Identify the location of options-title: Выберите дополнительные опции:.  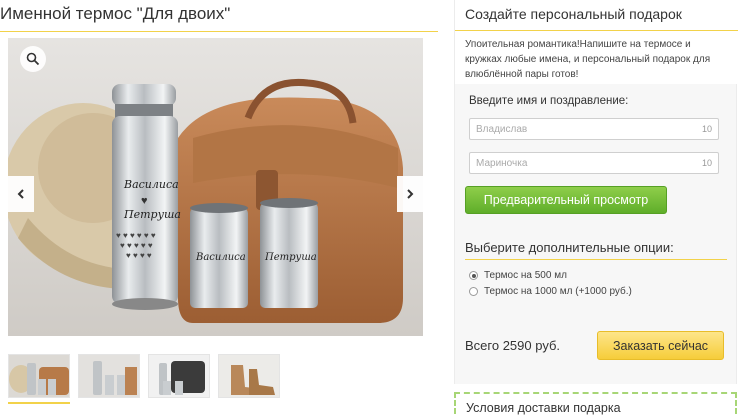
(569, 247).